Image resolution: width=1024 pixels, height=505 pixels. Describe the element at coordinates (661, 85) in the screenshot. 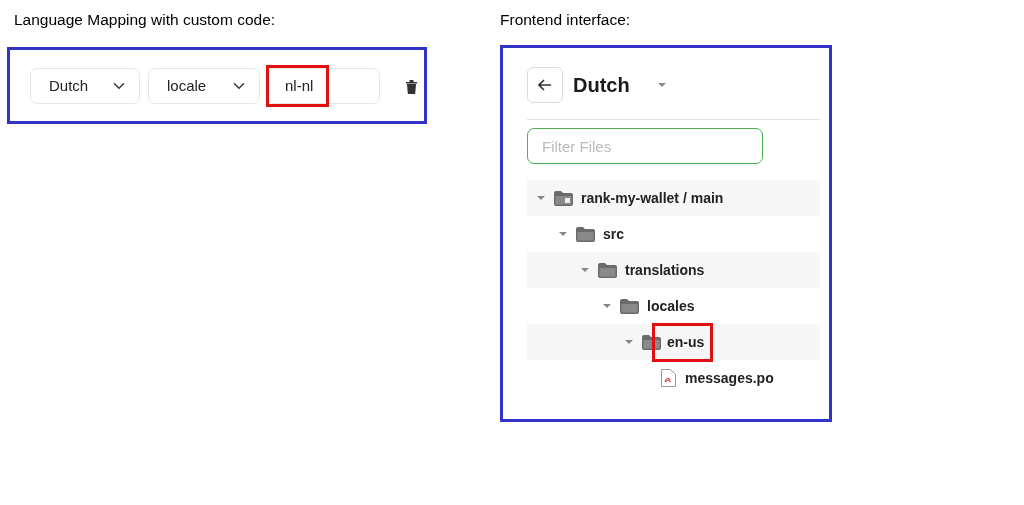

I see `dropdown-caret-icon` at that location.